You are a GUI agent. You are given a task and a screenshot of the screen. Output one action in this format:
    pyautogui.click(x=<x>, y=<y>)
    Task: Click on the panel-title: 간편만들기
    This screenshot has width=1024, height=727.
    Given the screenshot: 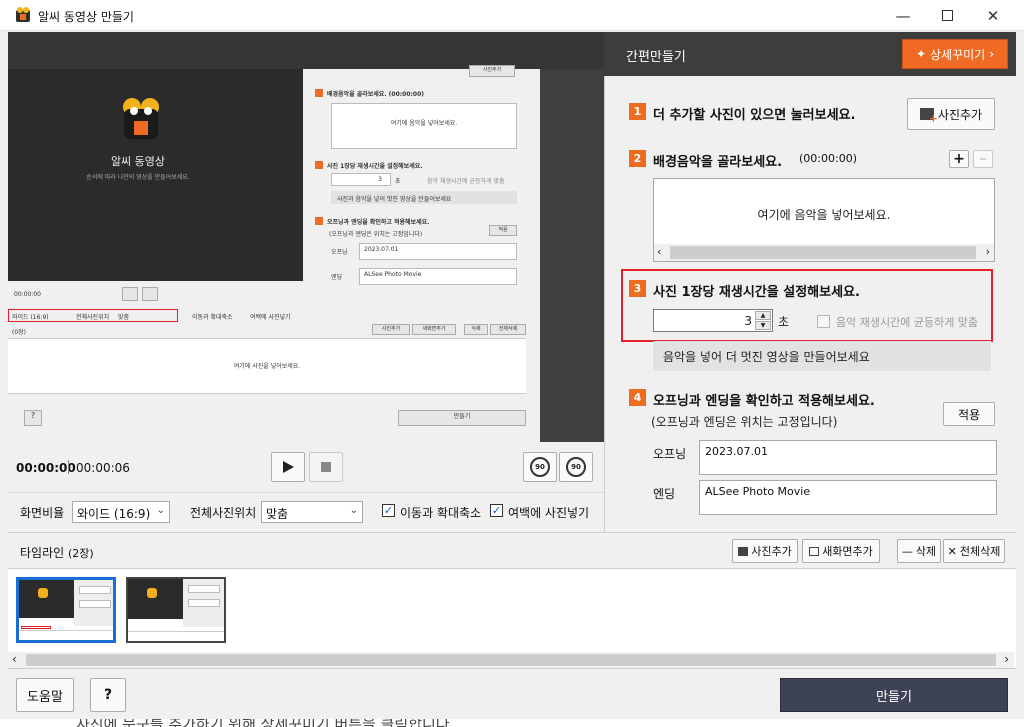 What is the action you would take?
    pyautogui.click(x=656, y=57)
    